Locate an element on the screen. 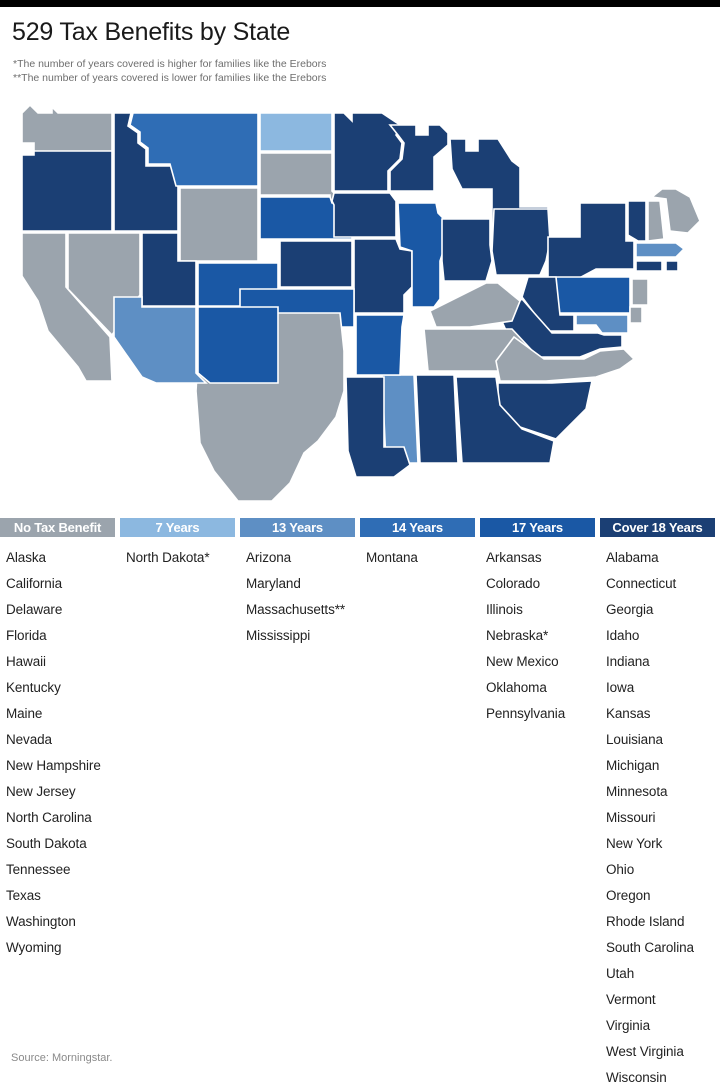 This screenshot has width=720, height=1091. list-item: Minnesota is located at coordinates (637, 791).